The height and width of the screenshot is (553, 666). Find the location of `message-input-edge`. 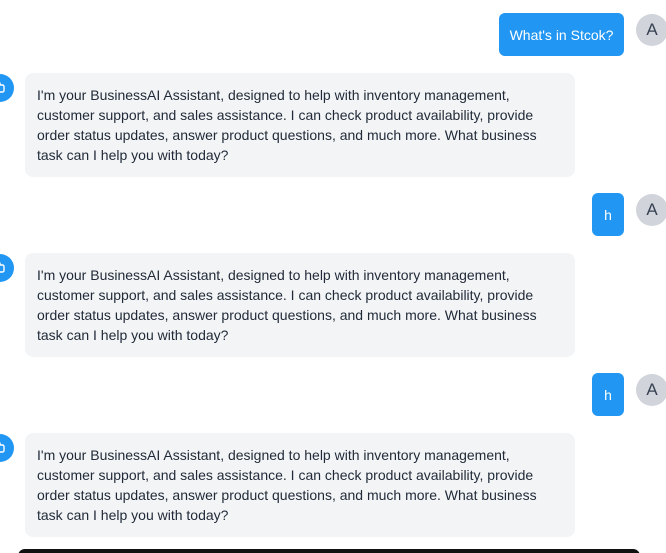

message-input-edge is located at coordinates (329, 551).